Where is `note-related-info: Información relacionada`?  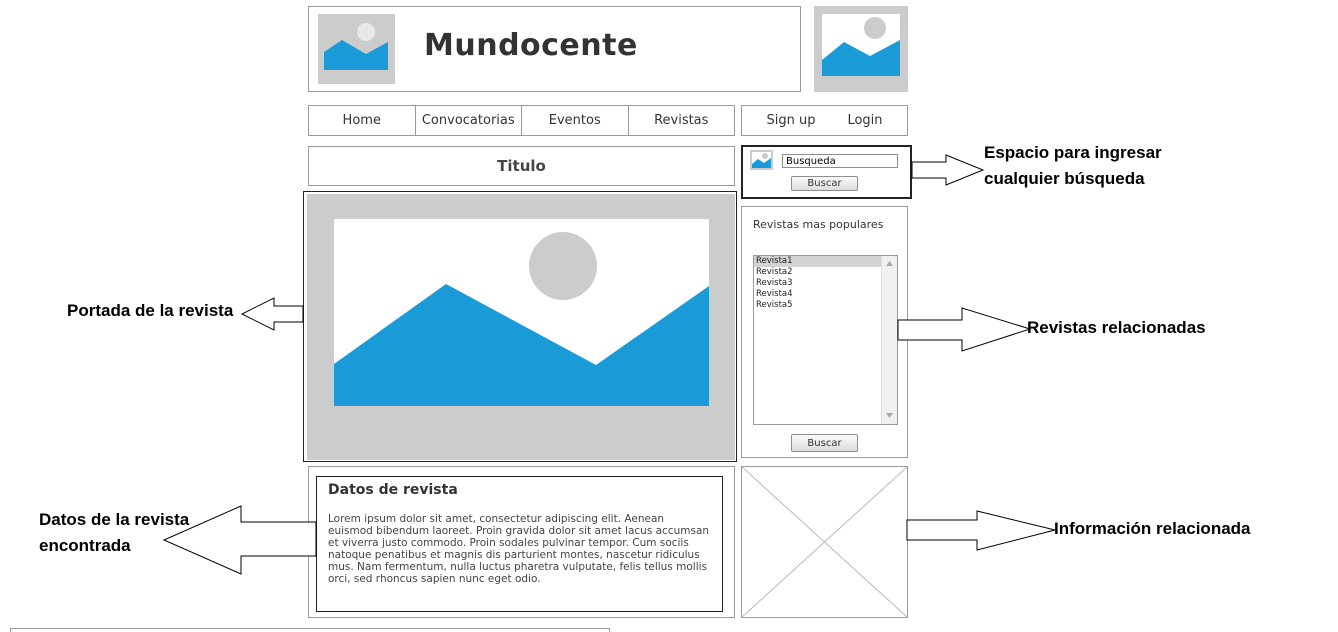 note-related-info: Información relacionada is located at coordinates (1152, 528).